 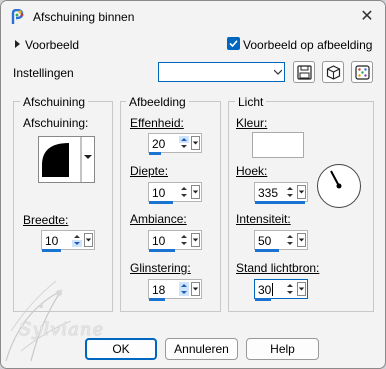 What do you see at coordinates (161, 202) in the screenshot?
I see `depth-slider-bar` at bounding box center [161, 202].